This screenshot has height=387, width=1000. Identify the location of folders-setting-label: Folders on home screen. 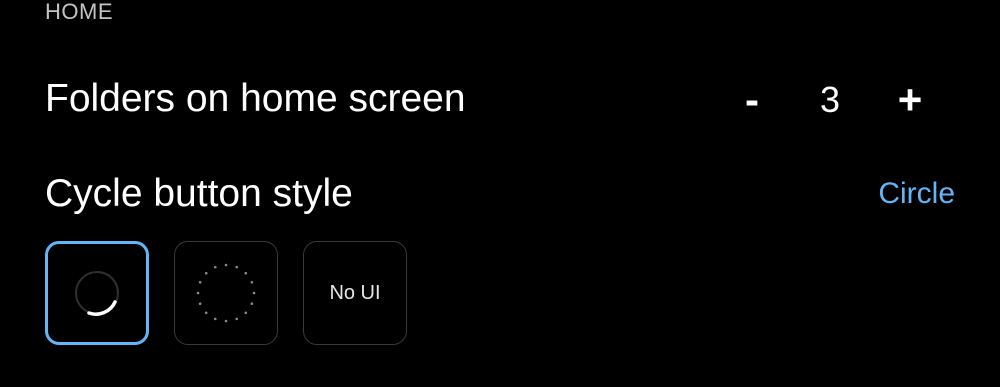
(255, 98).